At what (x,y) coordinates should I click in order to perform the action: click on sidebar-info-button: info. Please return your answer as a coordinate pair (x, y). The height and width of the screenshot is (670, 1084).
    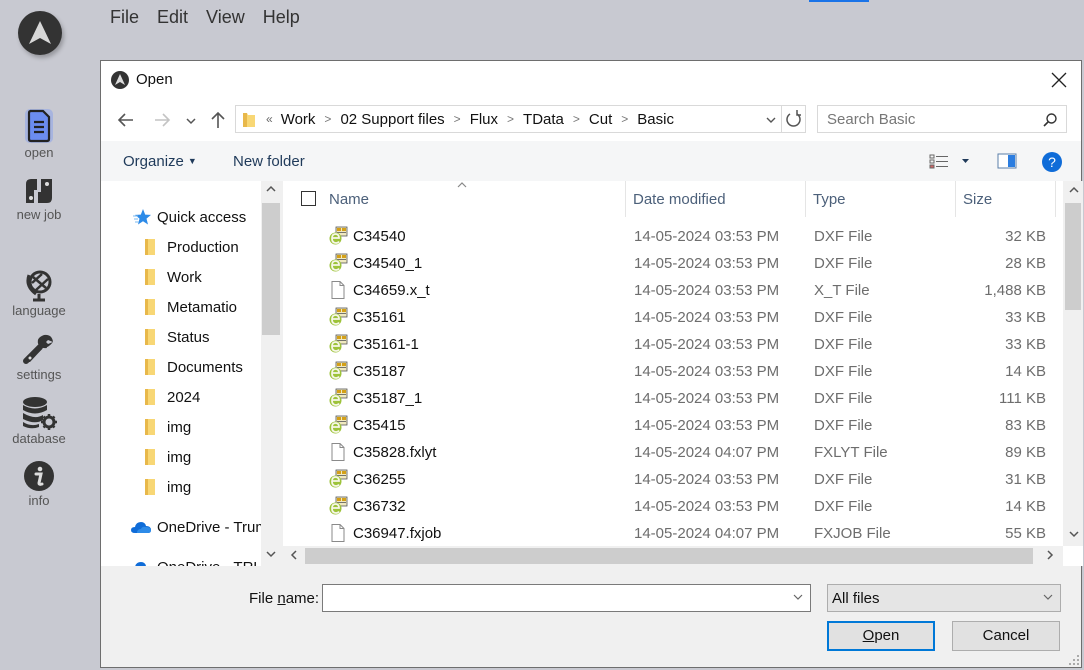
    Looking at the image, I should click on (39, 484).